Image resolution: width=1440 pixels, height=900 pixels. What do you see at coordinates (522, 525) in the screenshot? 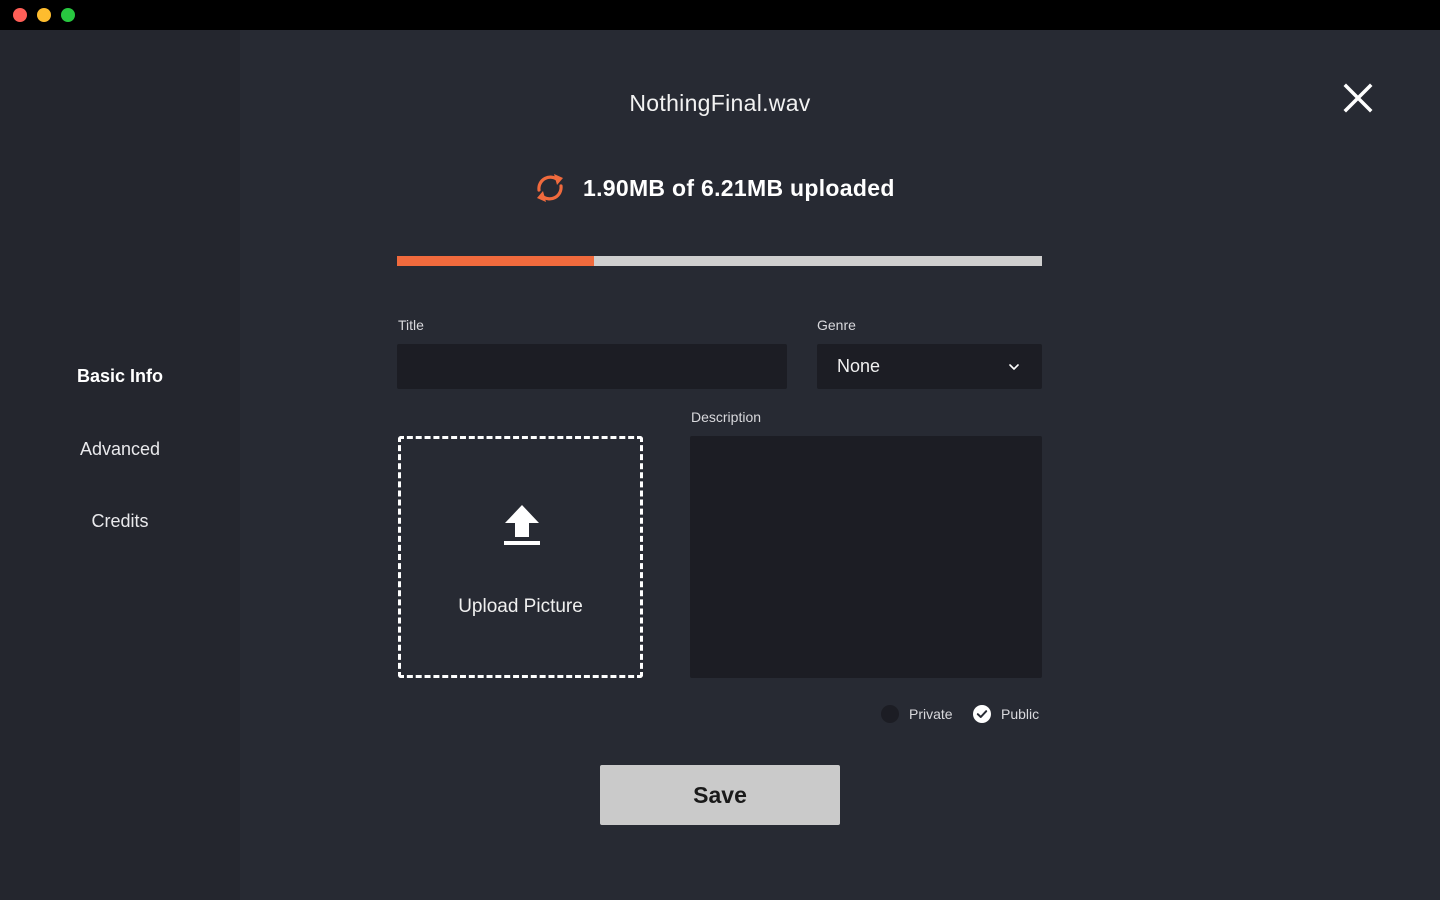
I see `upload-icon` at bounding box center [522, 525].